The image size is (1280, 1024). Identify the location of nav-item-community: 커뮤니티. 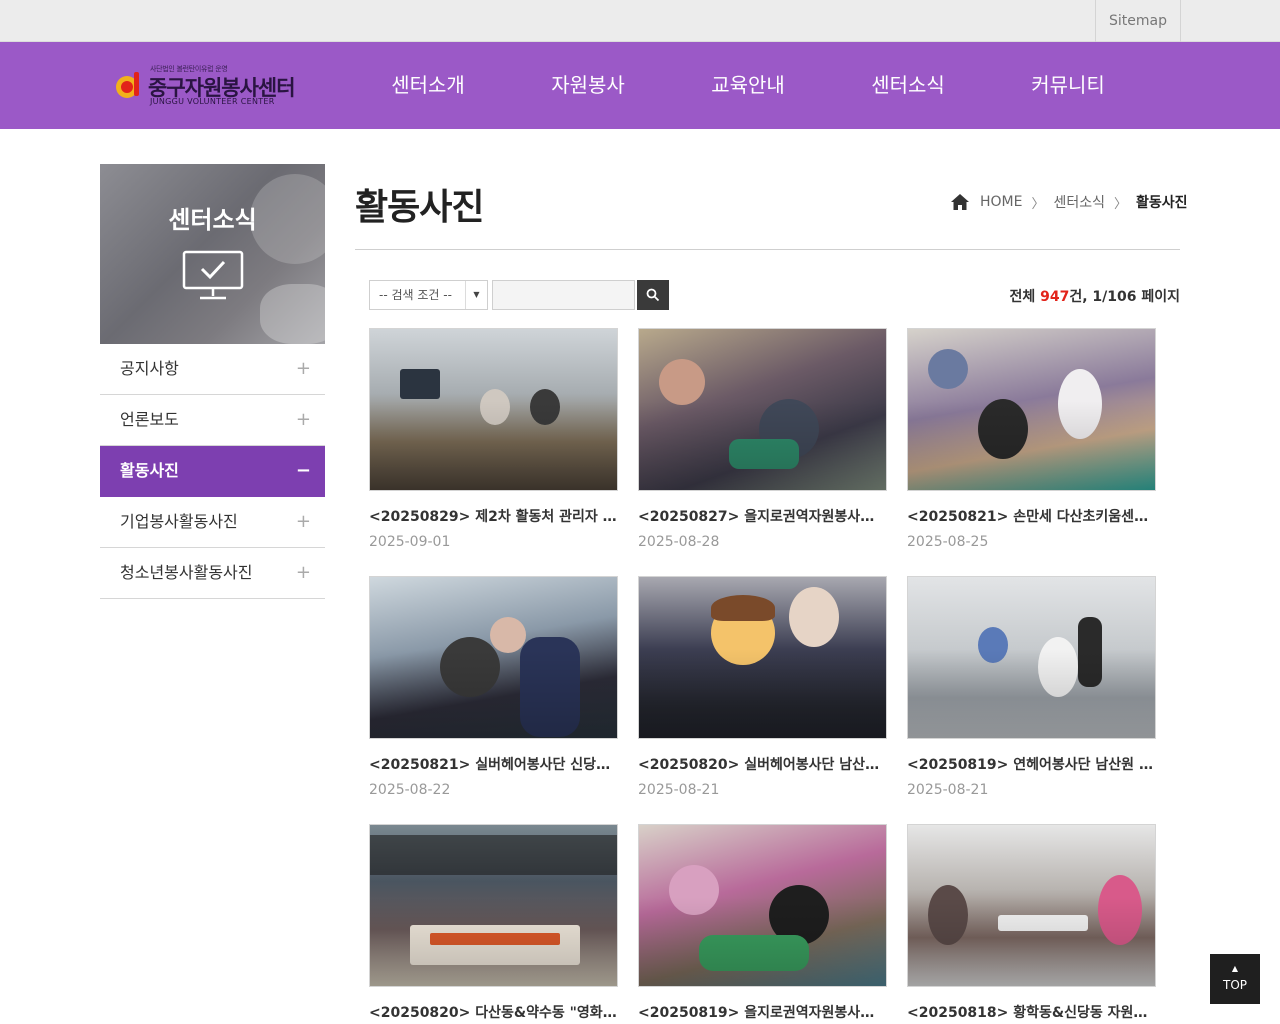
(1068, 85).